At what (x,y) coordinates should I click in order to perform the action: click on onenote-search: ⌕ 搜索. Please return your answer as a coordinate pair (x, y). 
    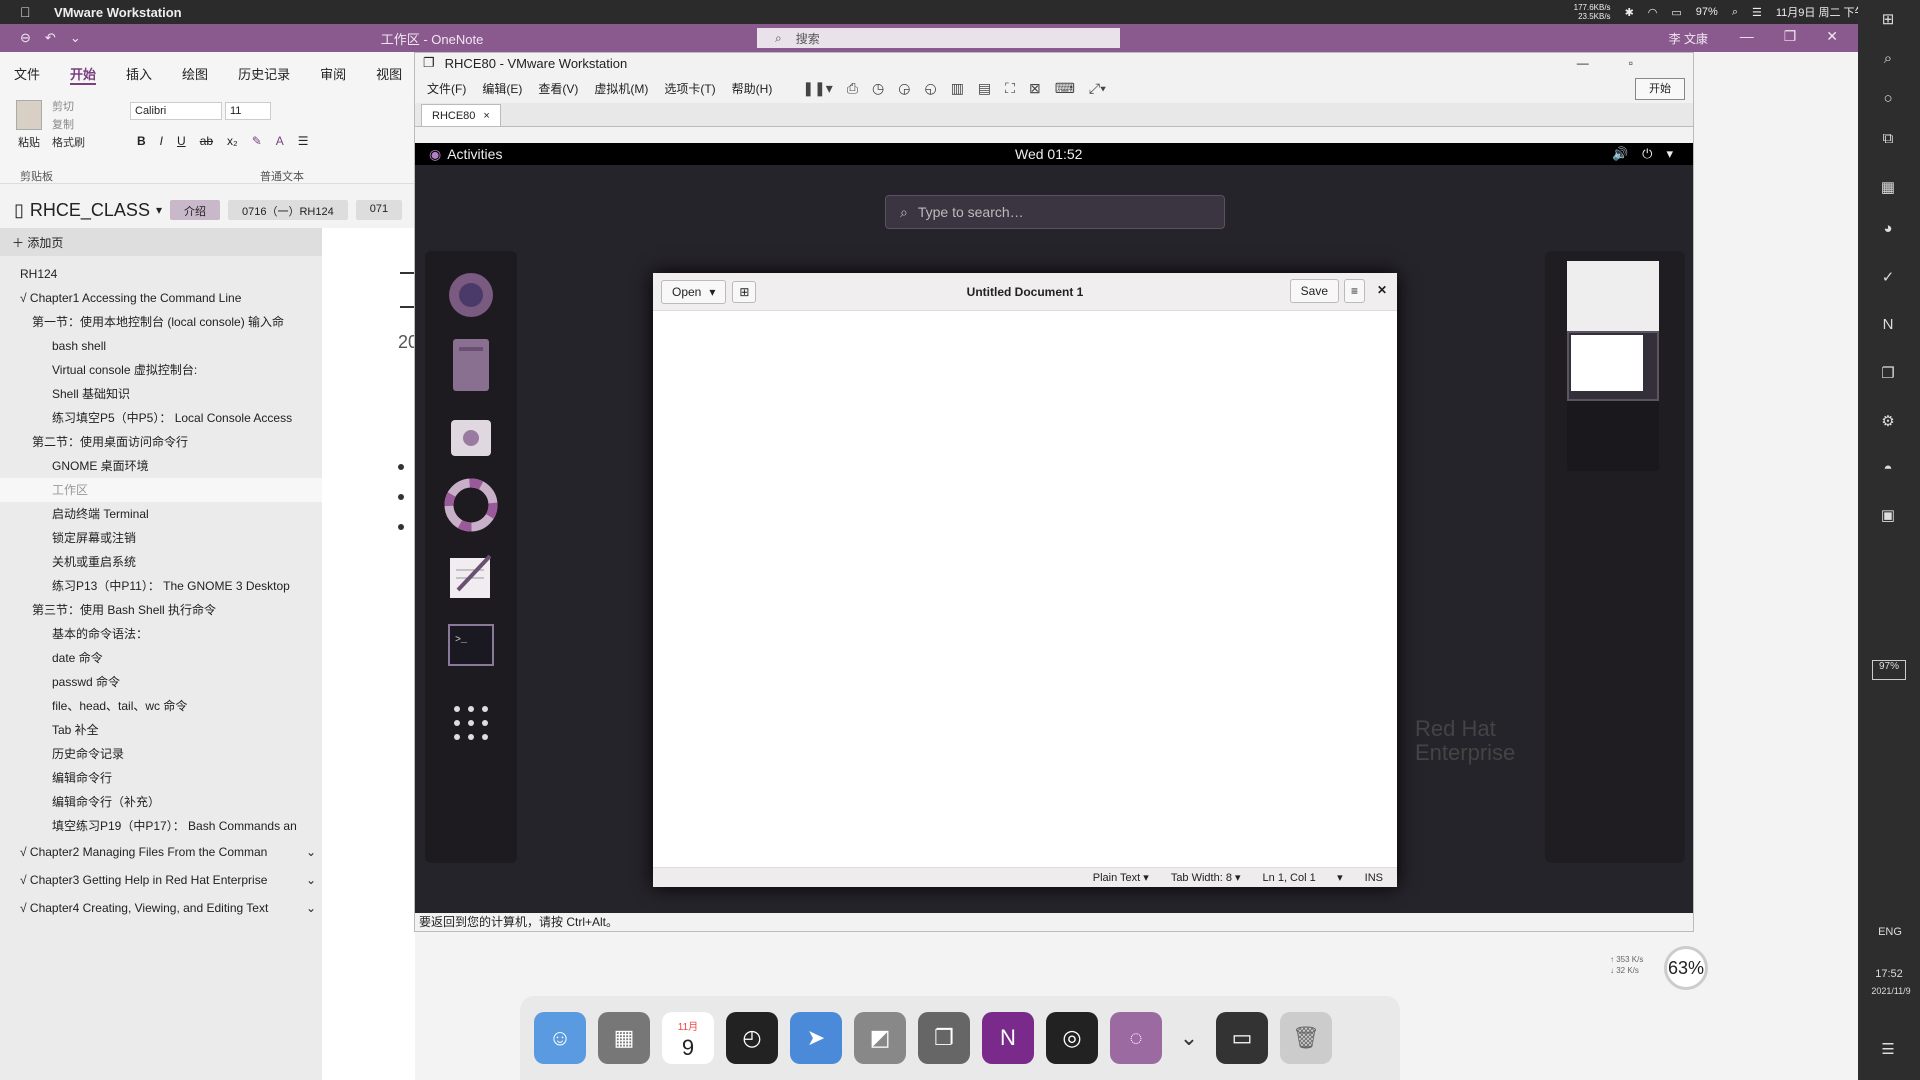
    Looking at the image, I should click on (938, 38).